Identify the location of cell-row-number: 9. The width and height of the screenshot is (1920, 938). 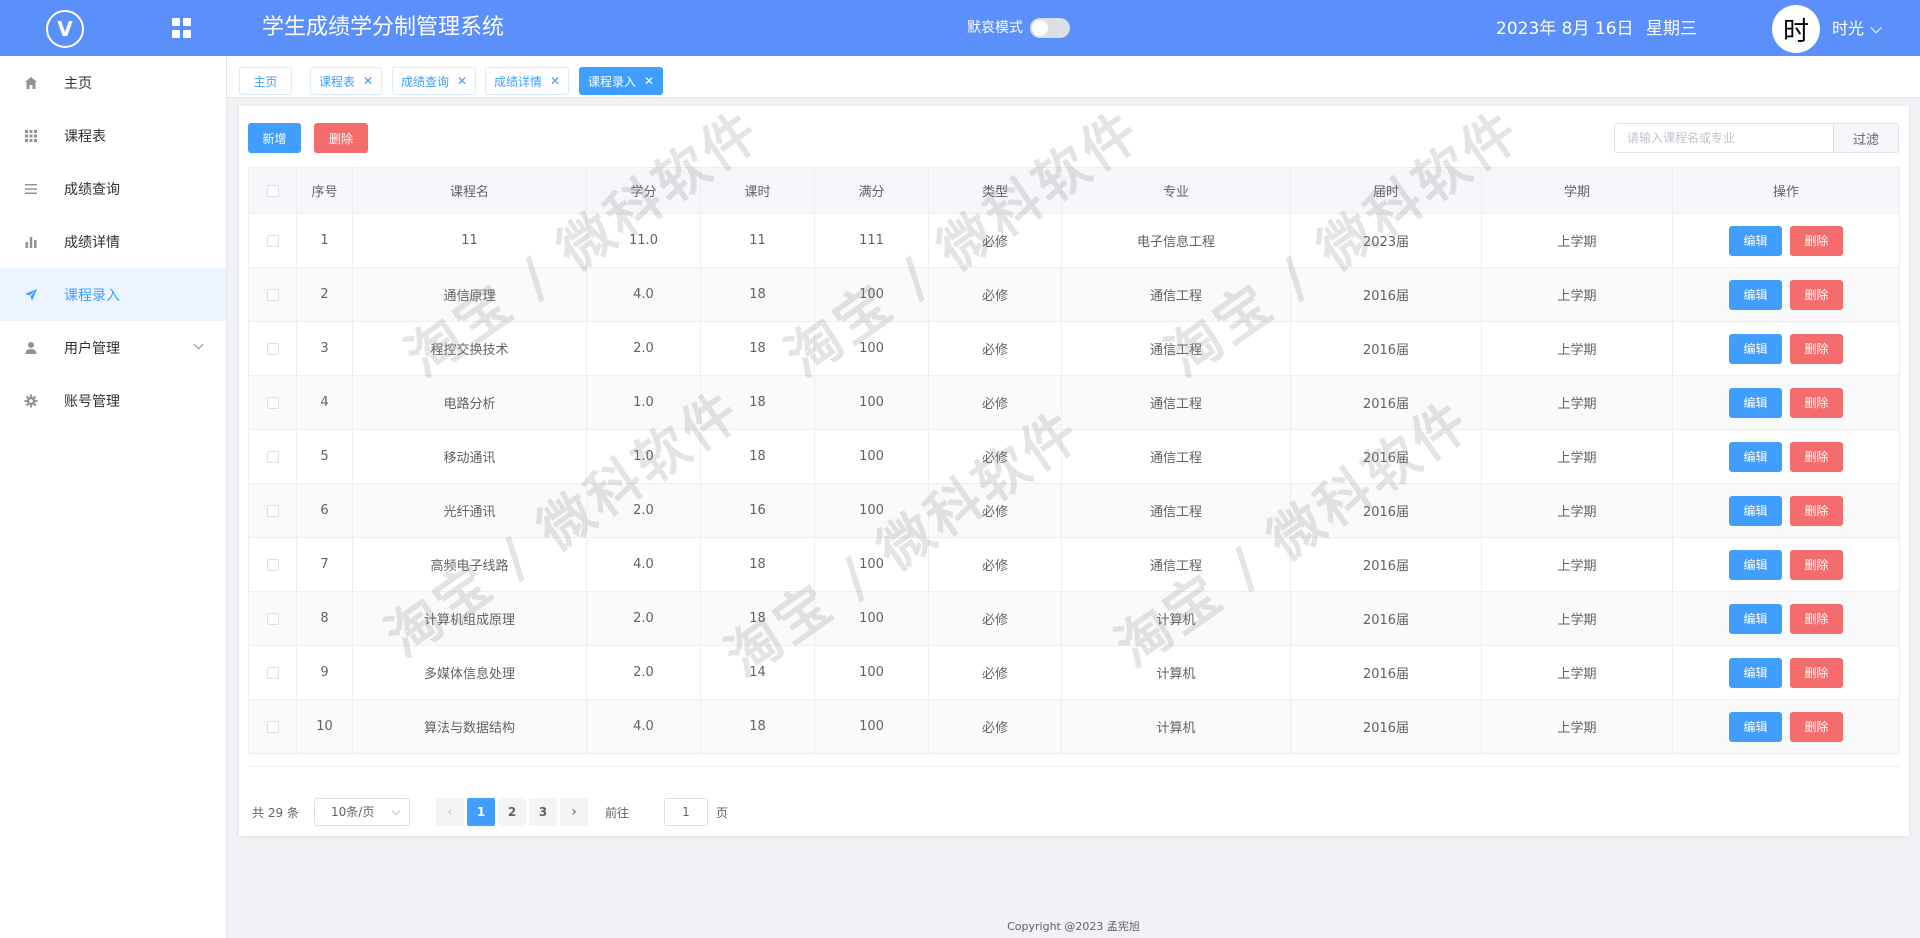
(324, 672).